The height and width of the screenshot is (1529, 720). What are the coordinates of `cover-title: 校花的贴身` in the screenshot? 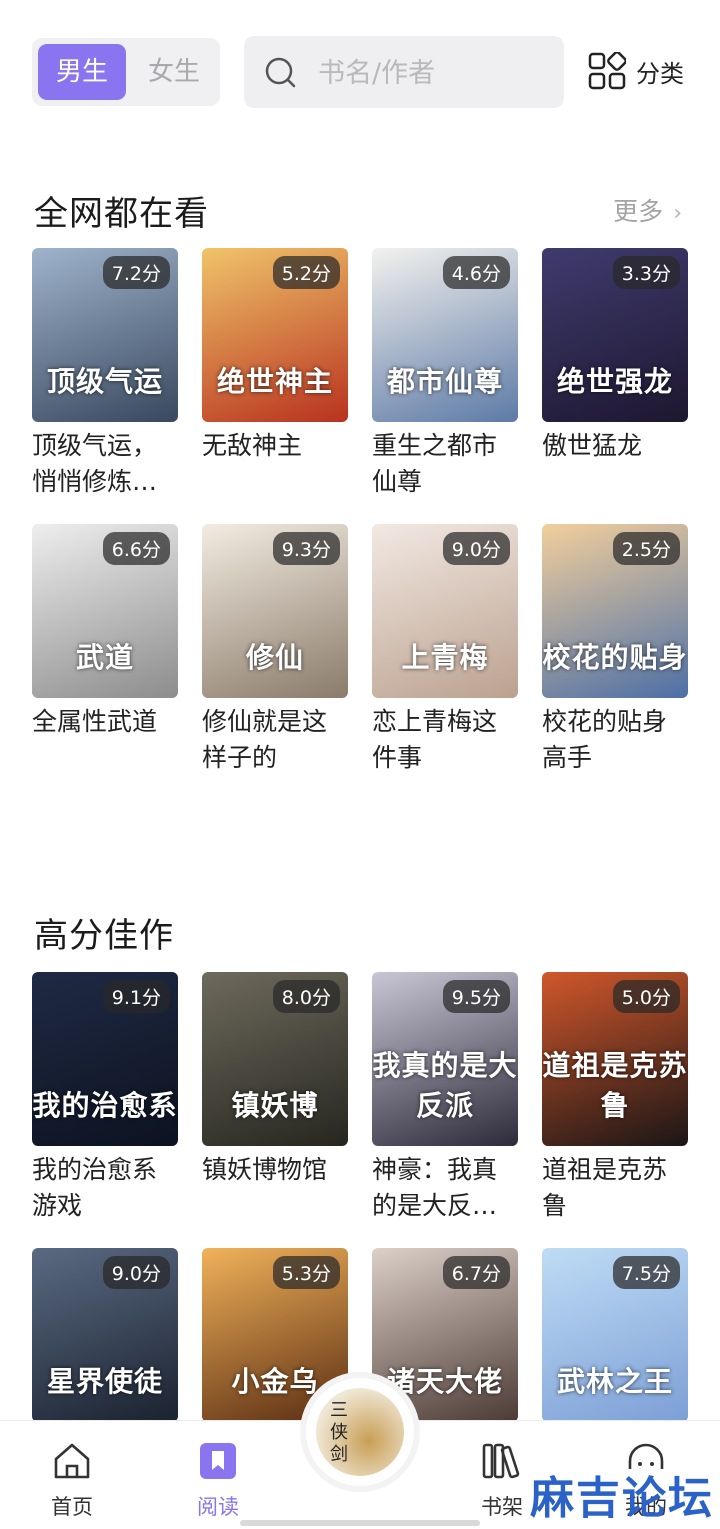 It's located at (615, 657).